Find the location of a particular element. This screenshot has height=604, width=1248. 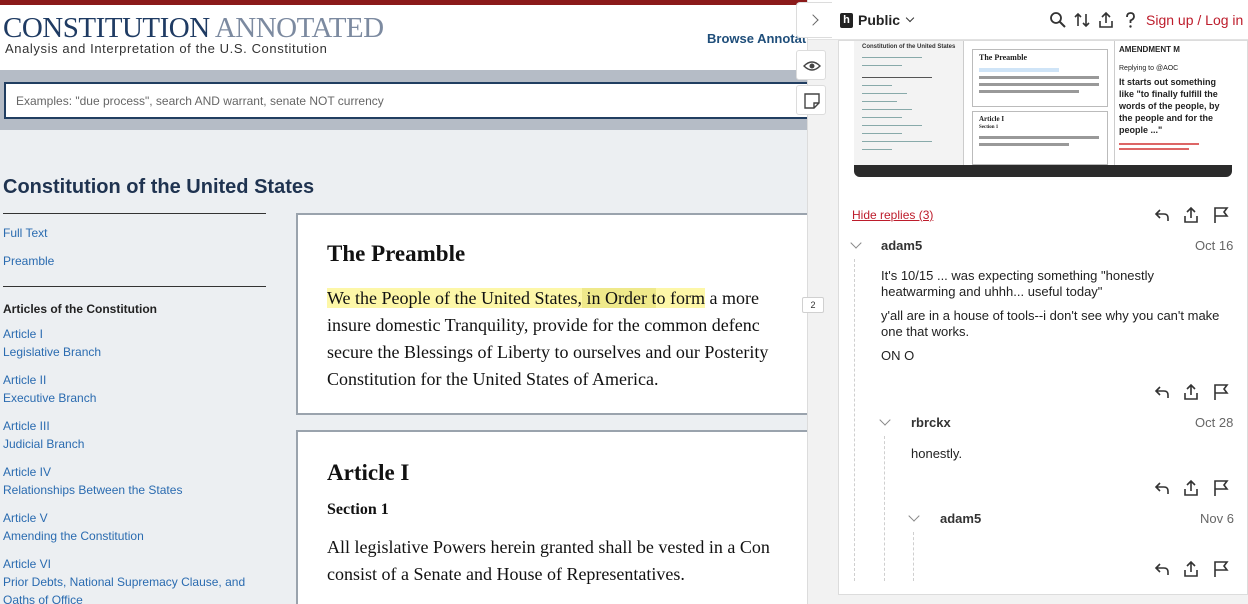

toc-article-5: Article V Amending the Constitution is located at coordinates (73, 527).